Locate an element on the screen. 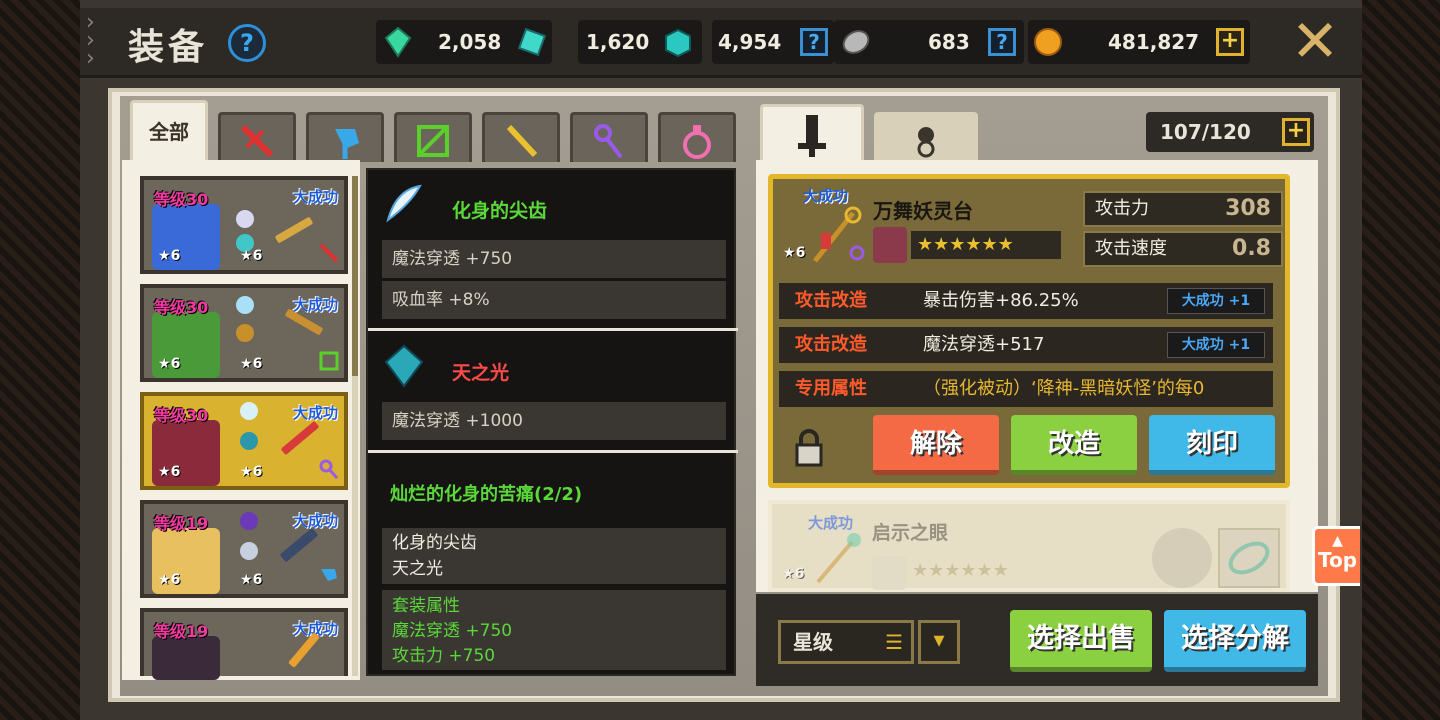  release-button: 解除 is located at coordinates (936, 445).